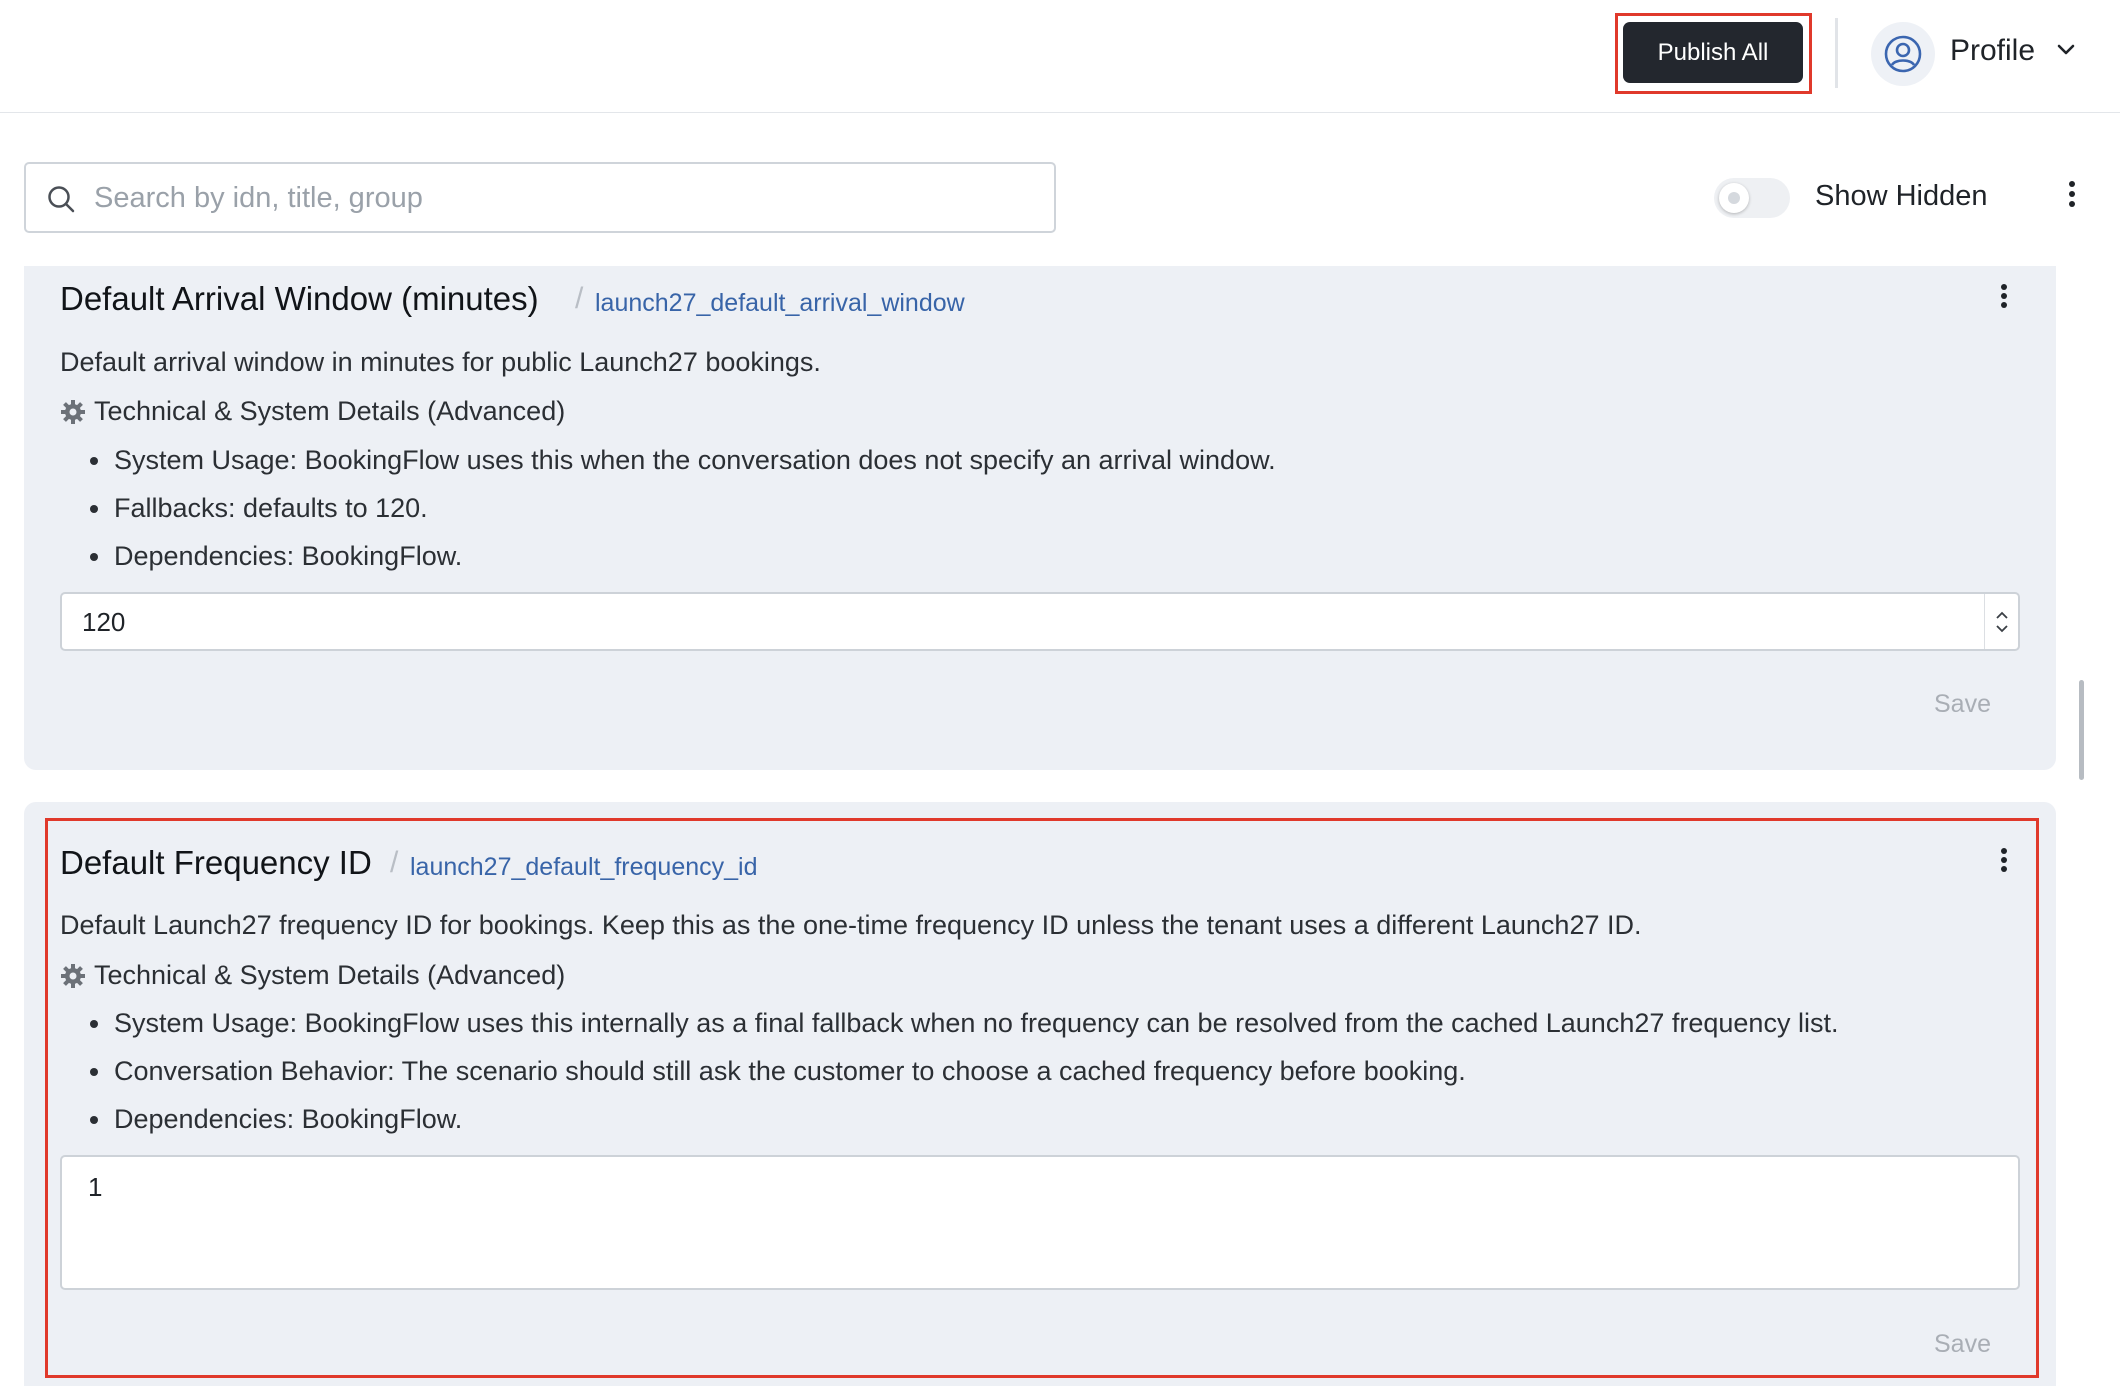  I want to click on publish-all-button: Publish All, so click(1713, 52).